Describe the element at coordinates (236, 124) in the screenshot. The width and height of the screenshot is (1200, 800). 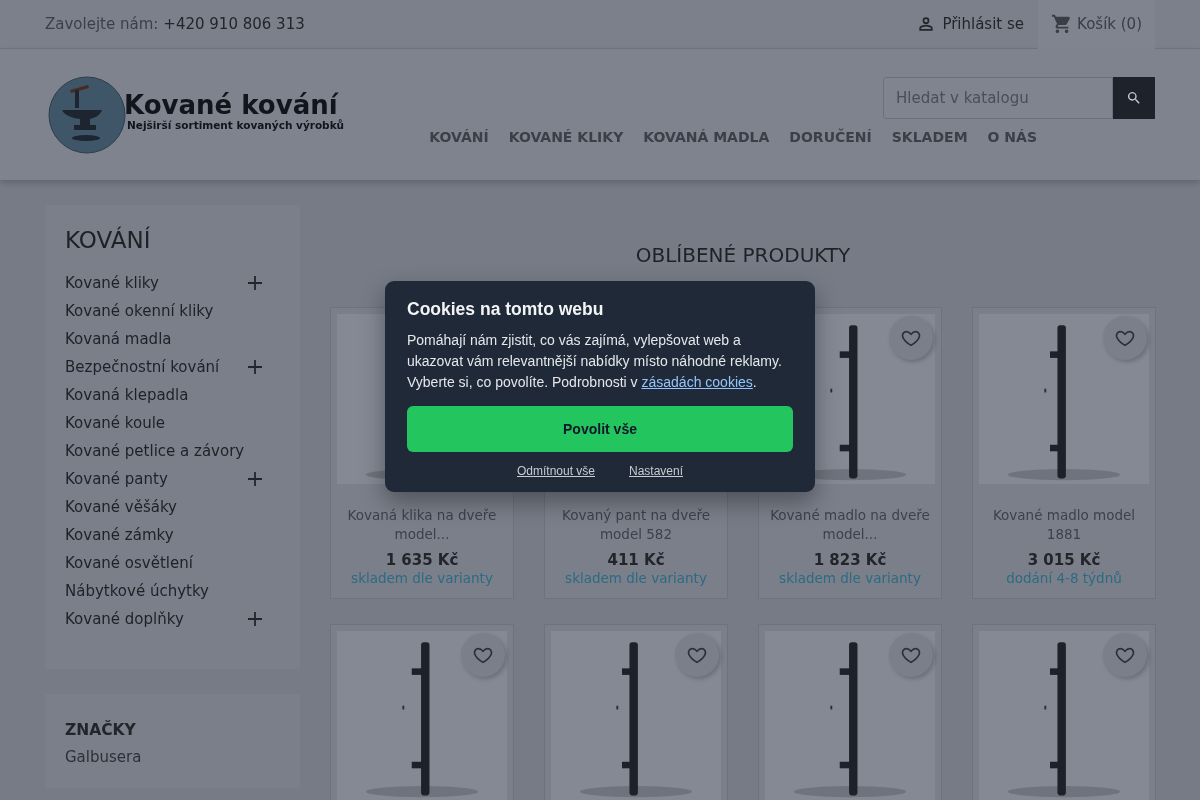
I see `logo-subtitle: Nejširší sortiment kovaných výrobků` at that location.